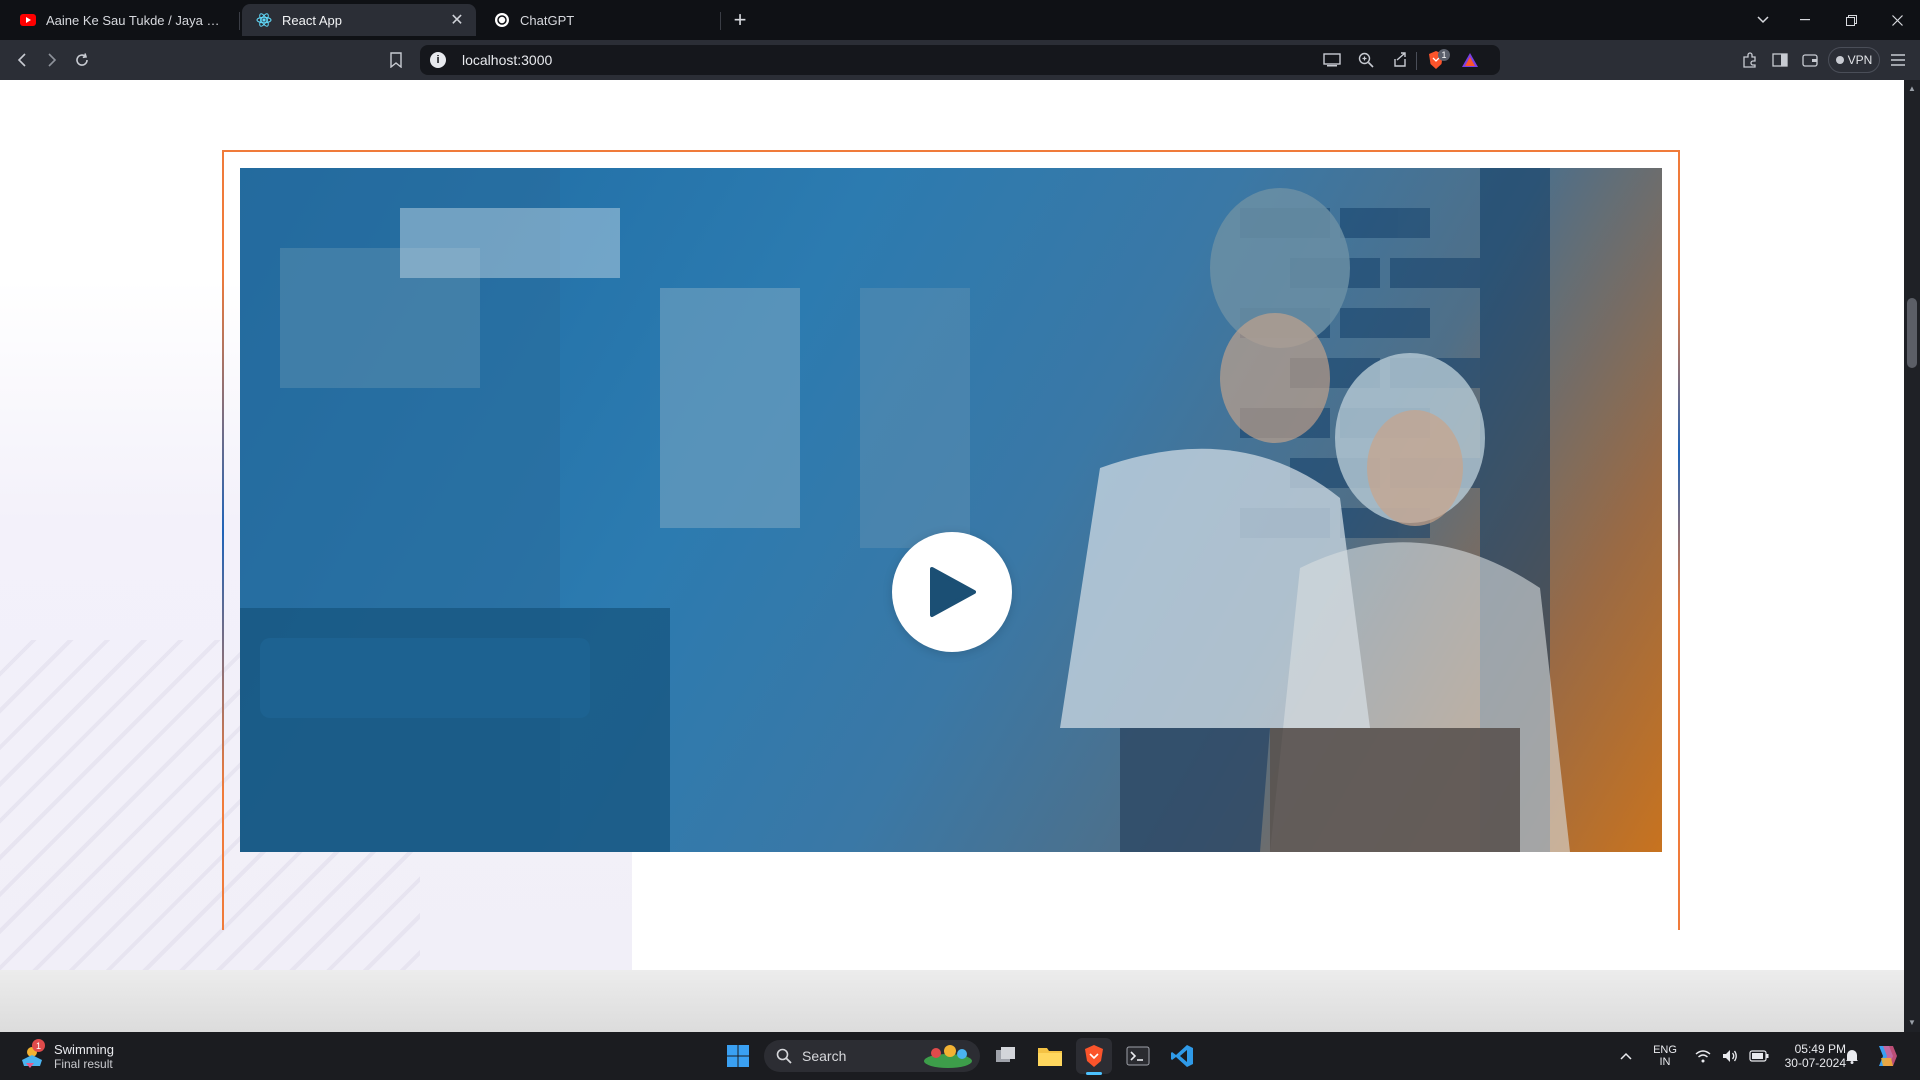 The height and width of the screenshot is (1080, 1920). Describe the element at coordinates (82, 60) in the screenshot. I see `reload-icon` at that location.